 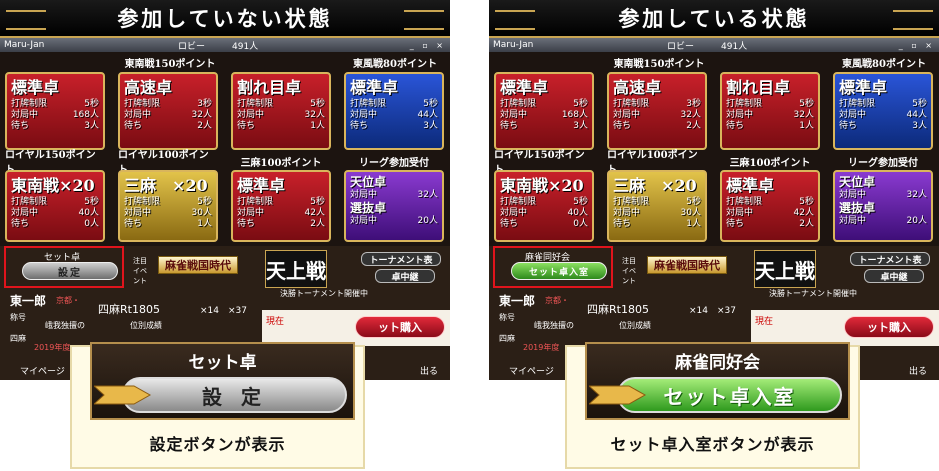 I want to click on zoom-heading: 麻雀同好会, so click(x=717, y=363).